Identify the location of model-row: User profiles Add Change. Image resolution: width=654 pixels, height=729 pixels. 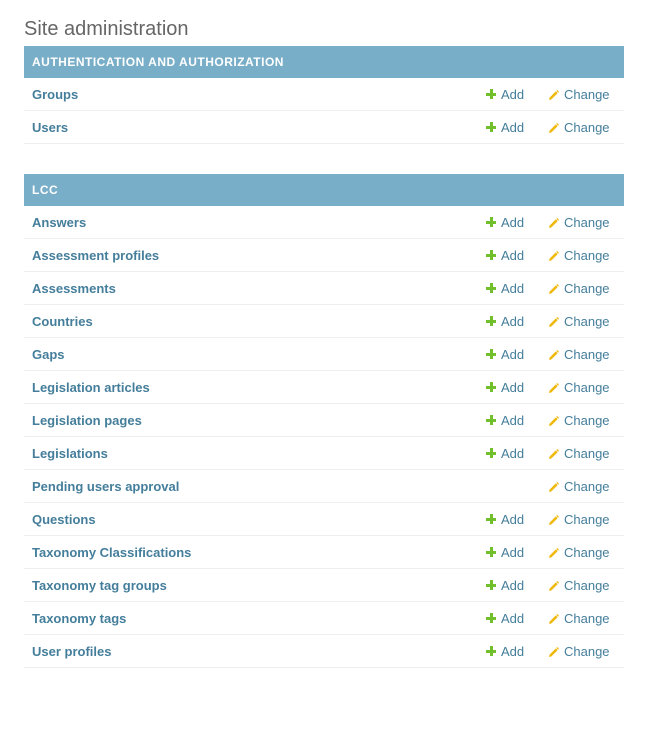
(324, 651).